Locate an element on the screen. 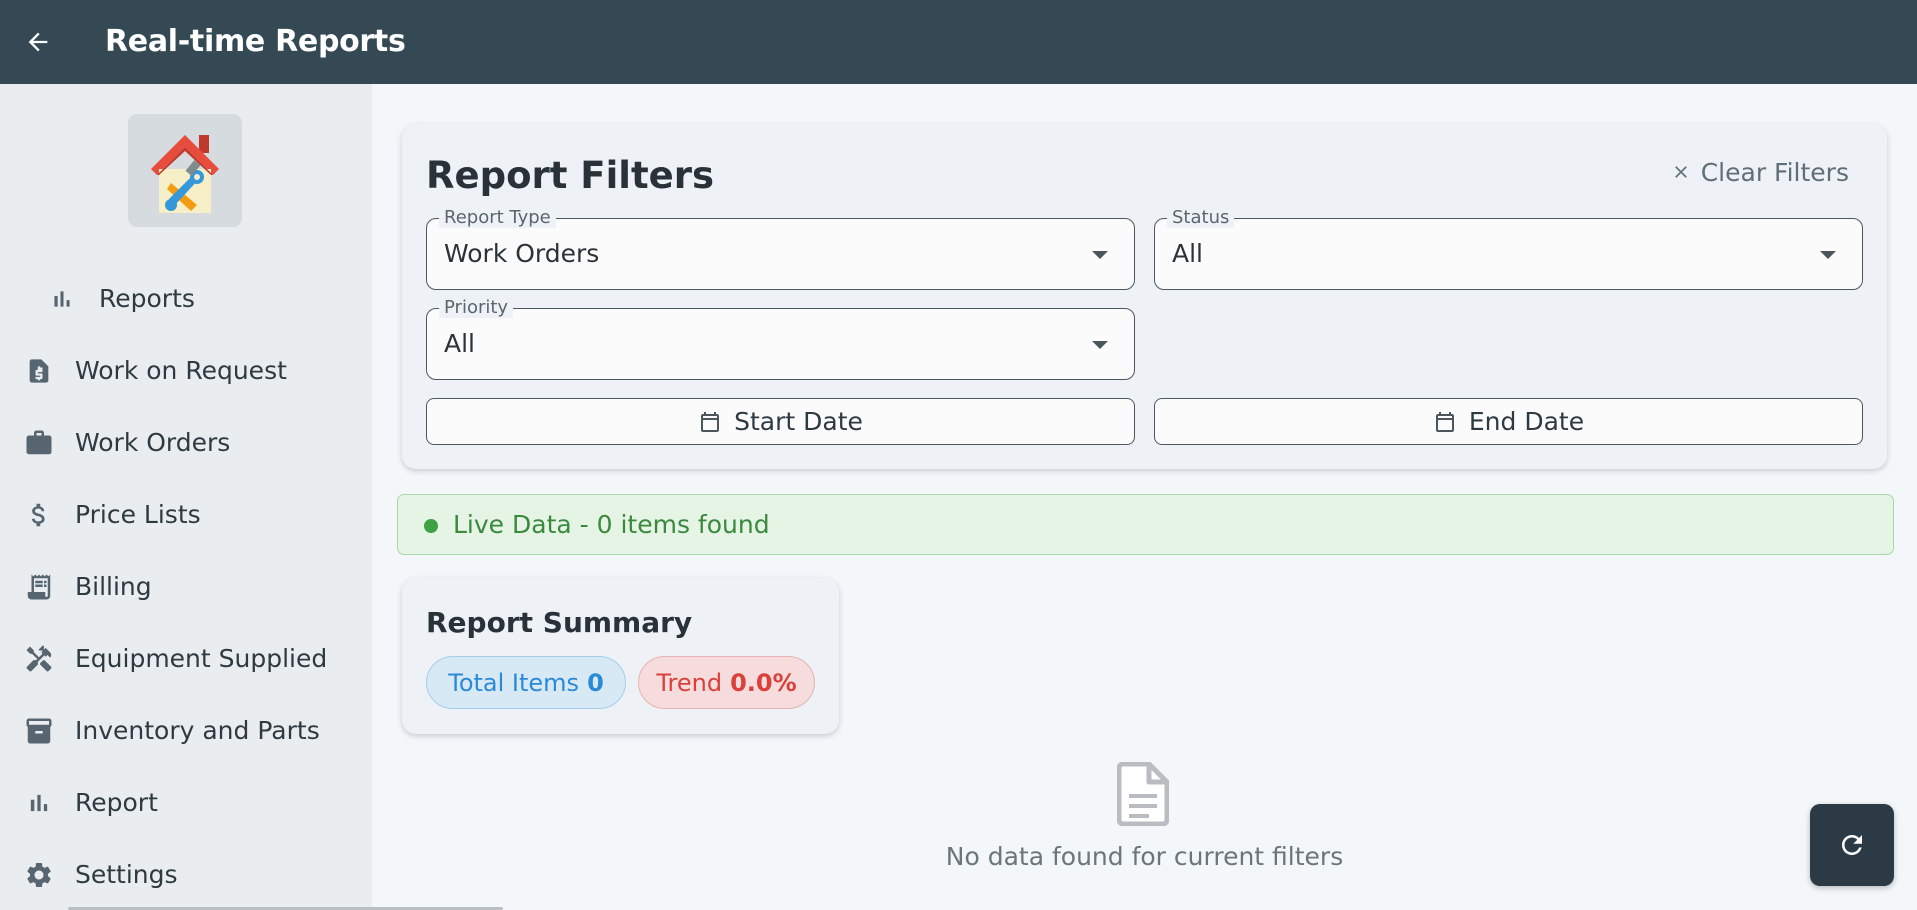 The height and width of the screenshot is (910, 1917). sidebar-item-reports: Reports is located at coordinates (186, 299).